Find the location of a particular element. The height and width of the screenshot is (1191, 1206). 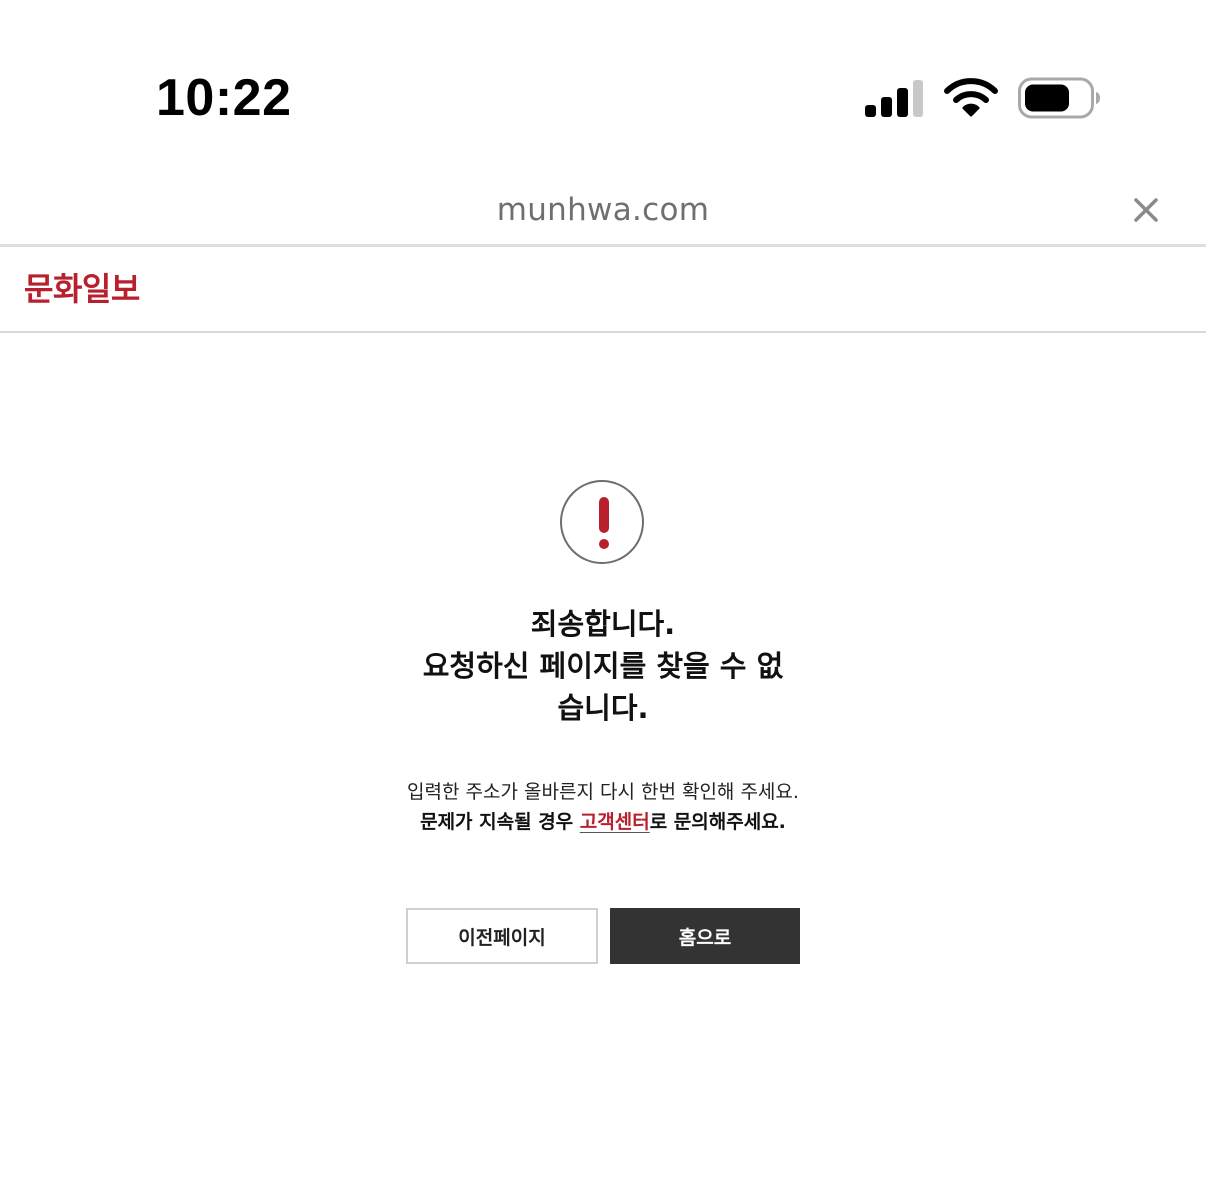

browser-url-bar: munhwa.com is located at coordinates (603, 208).